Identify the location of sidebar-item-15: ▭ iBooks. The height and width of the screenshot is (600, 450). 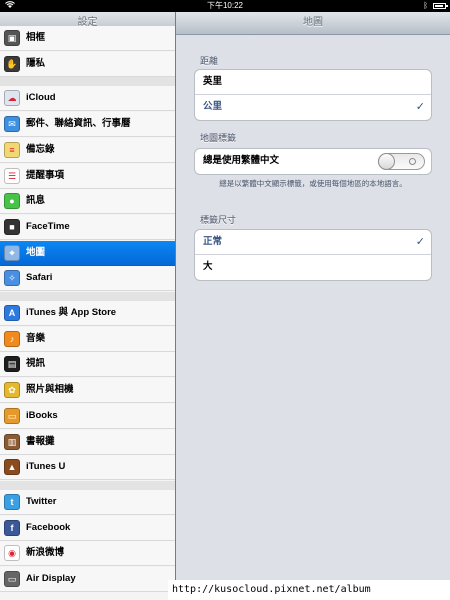
(87, 416).